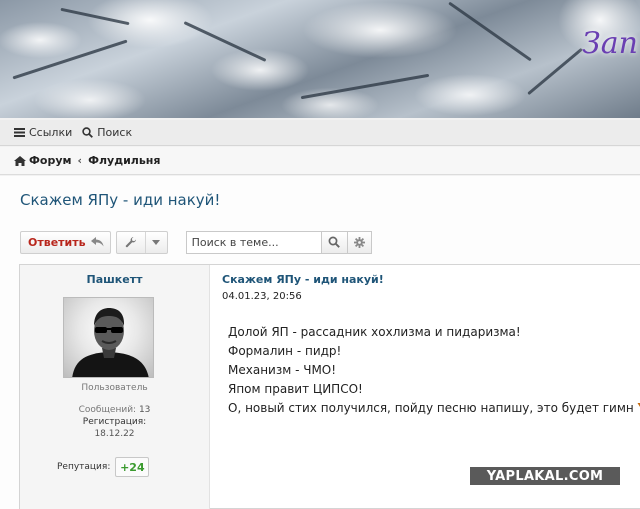 The height and width of the screenshot is (509, 640). What do you see at coordinates (114, 279) in the screenshot?
I see `author-name-link: Пашкетт` at bounding box center [114, 279].